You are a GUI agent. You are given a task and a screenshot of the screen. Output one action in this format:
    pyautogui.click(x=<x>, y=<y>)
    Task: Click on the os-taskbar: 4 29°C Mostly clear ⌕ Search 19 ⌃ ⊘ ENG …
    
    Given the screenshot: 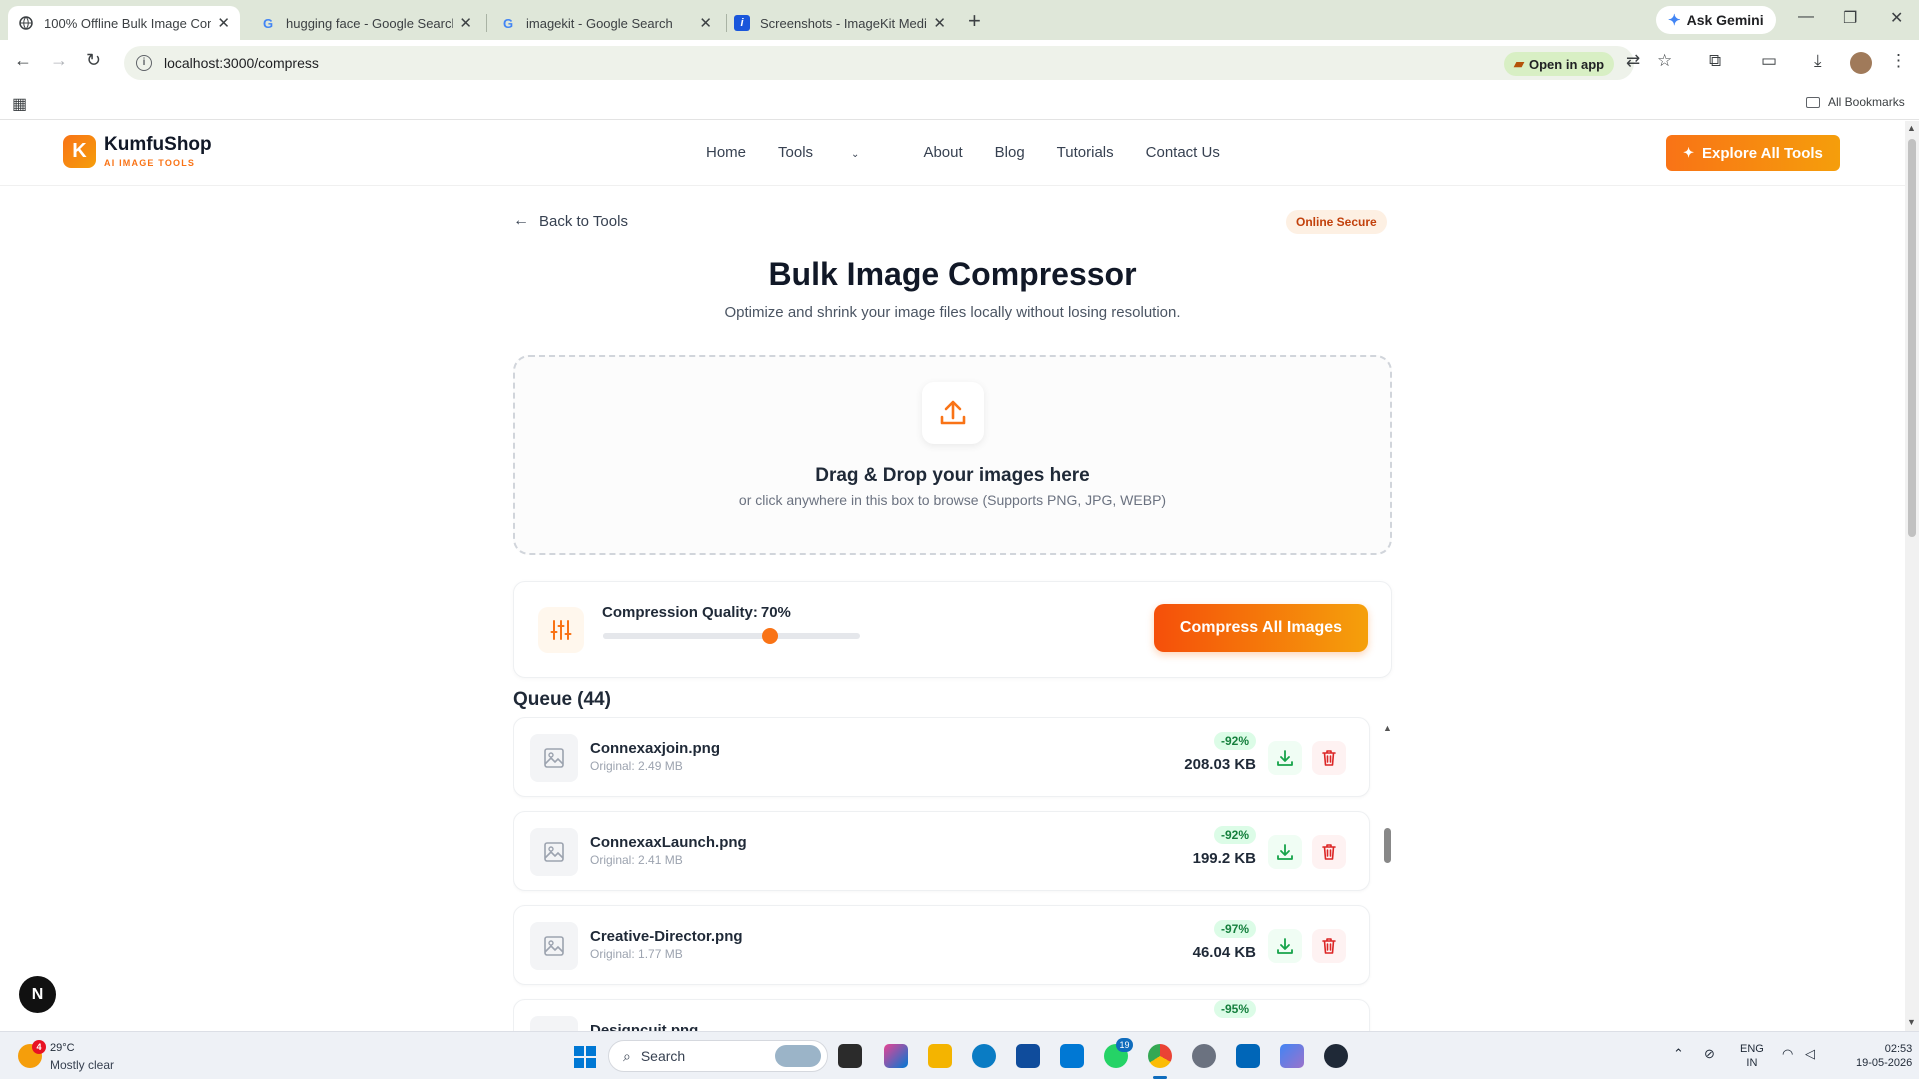 What is the action you would take?
    pyautogui.click(x=959, y=1055)
    